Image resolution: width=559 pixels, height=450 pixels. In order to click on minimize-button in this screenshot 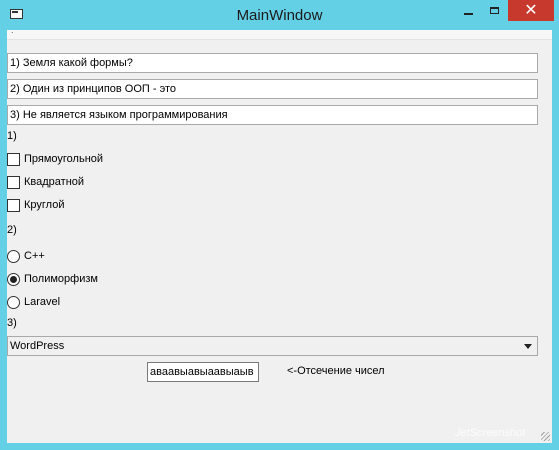, I will do `click(468, 10)`.